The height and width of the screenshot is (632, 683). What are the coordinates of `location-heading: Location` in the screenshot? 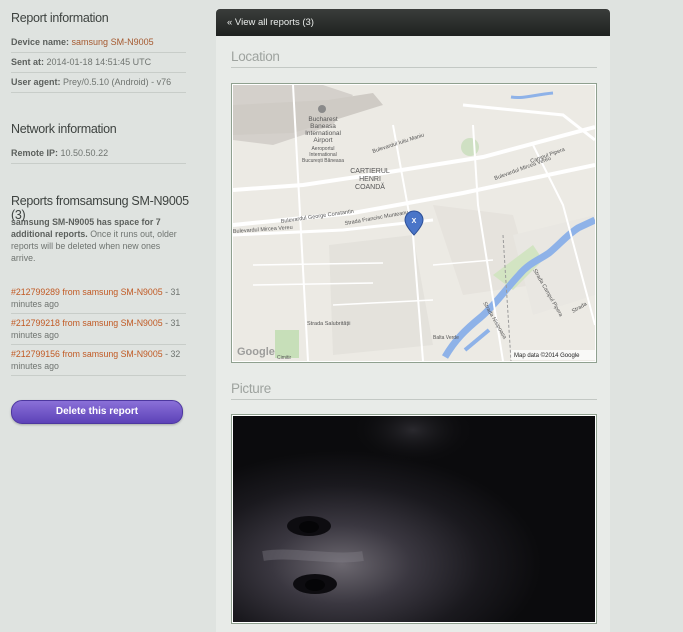 It's located at (414, 58).